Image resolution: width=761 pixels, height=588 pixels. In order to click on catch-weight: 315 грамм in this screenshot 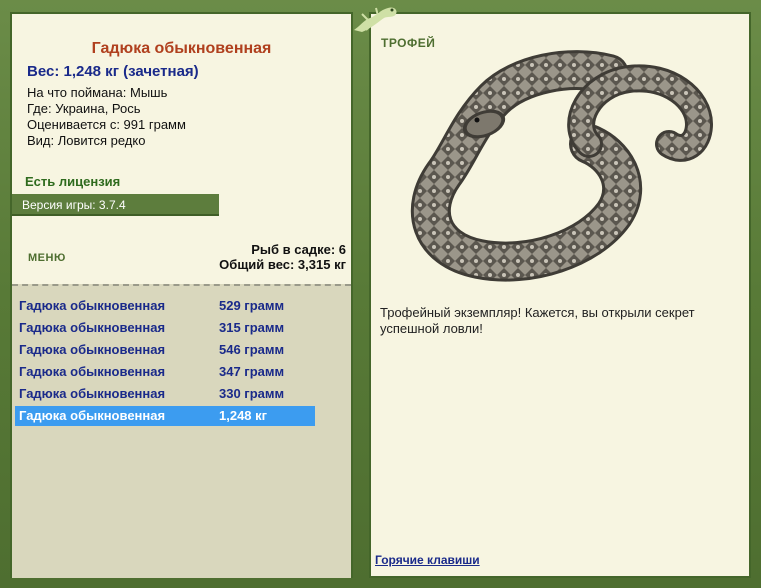, I will do `click(252, 327)`.